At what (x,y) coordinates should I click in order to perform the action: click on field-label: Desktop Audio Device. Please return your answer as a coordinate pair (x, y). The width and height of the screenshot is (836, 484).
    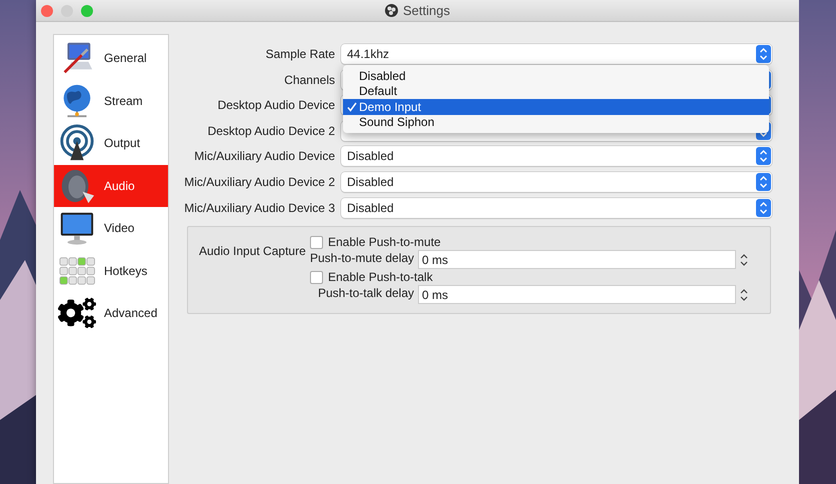
    Looking at the image, I should click on (275, 105).